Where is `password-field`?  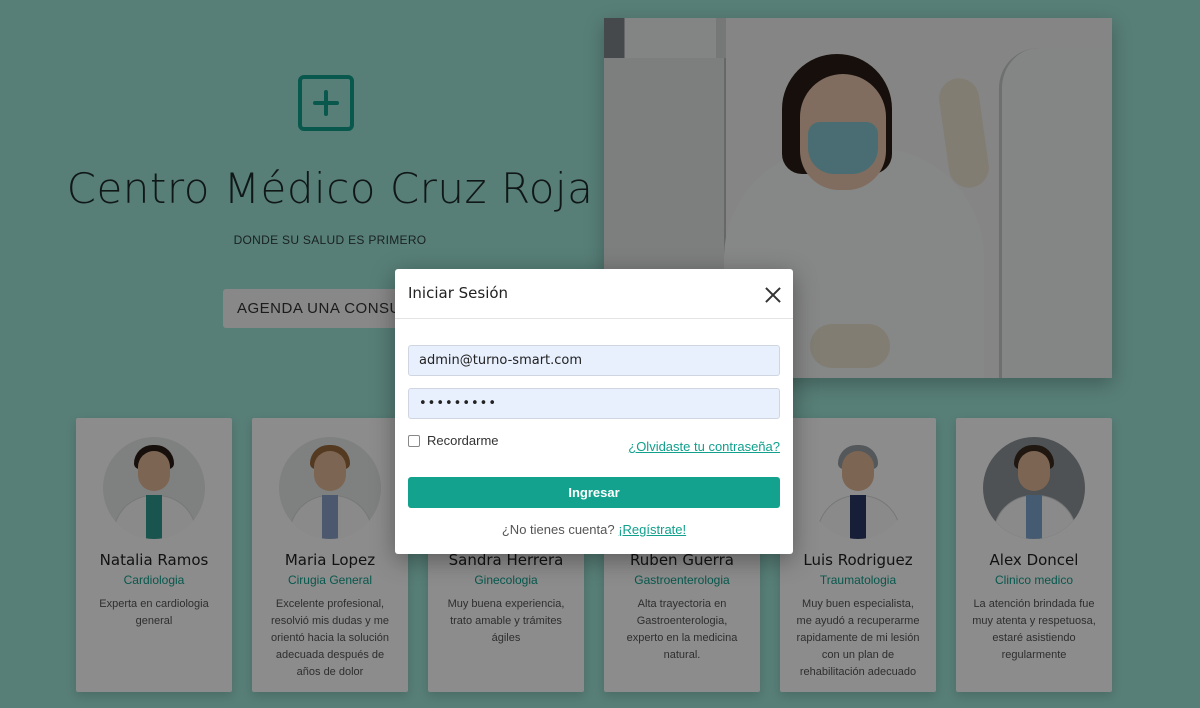
password-field is located at coordinates (594, 403).